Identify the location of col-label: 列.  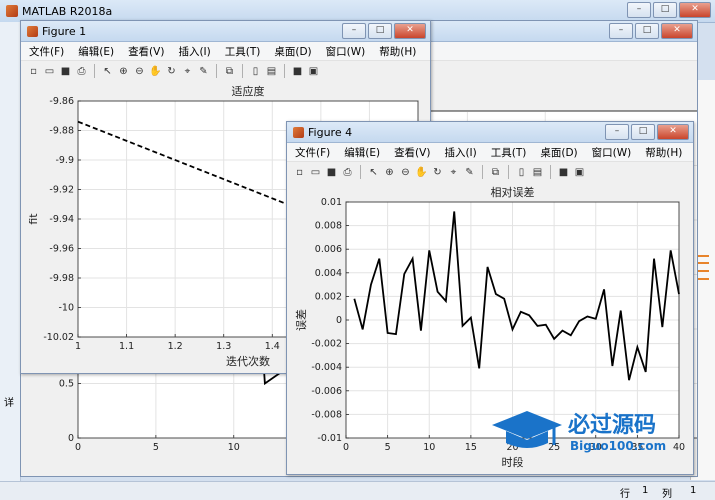
(667, 494).